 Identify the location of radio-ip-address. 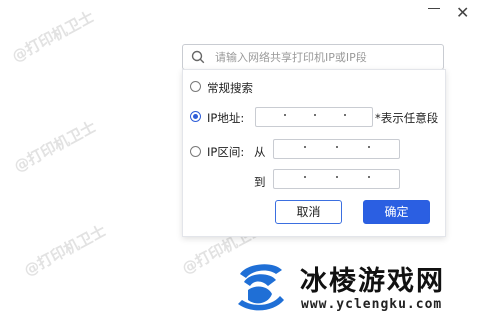
(195, 116).